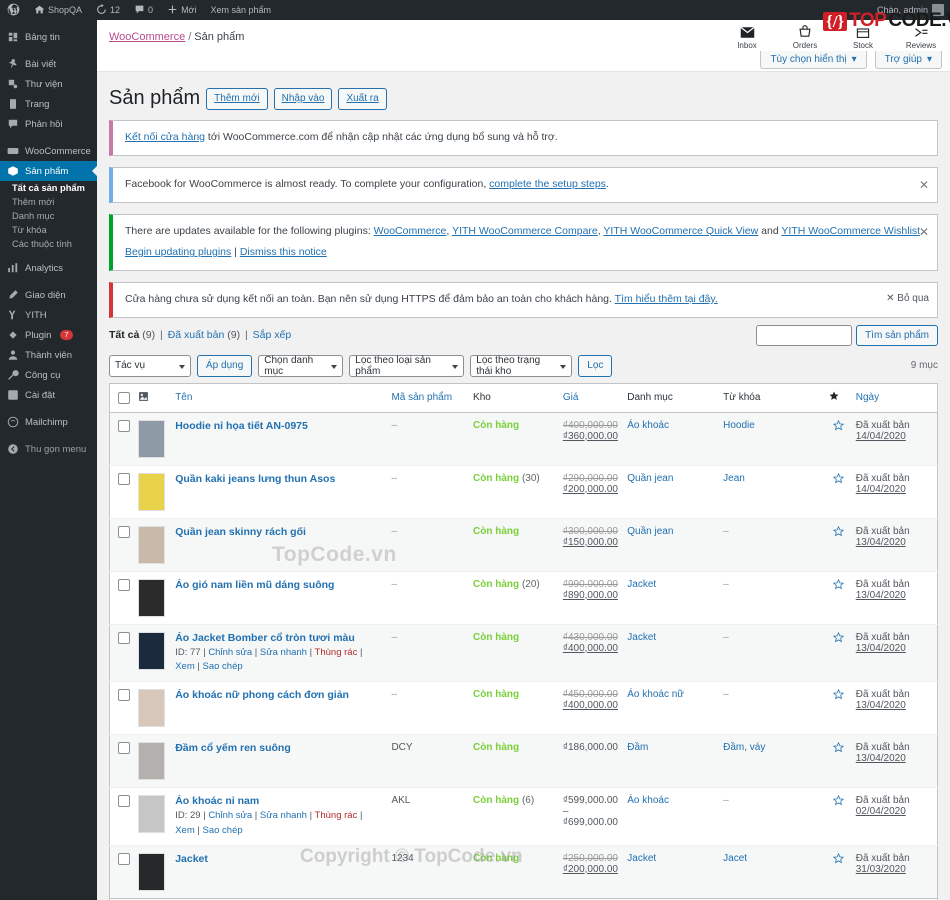  I want to click on tag-link: Jean, so click(734, 478).